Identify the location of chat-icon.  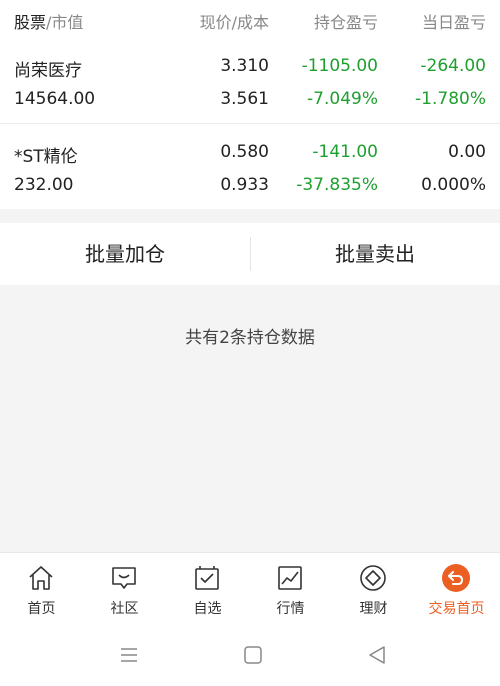
(124, 578).